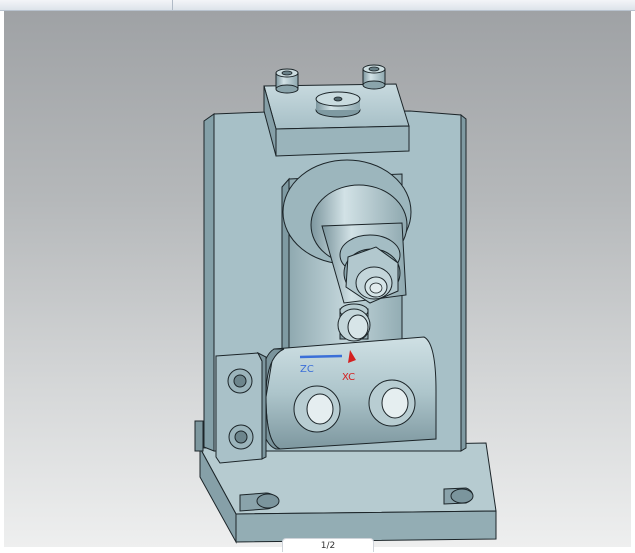  Describe the element at coordinates (336, 110) in the screenshot. I see `top-clamp-block` at that location.